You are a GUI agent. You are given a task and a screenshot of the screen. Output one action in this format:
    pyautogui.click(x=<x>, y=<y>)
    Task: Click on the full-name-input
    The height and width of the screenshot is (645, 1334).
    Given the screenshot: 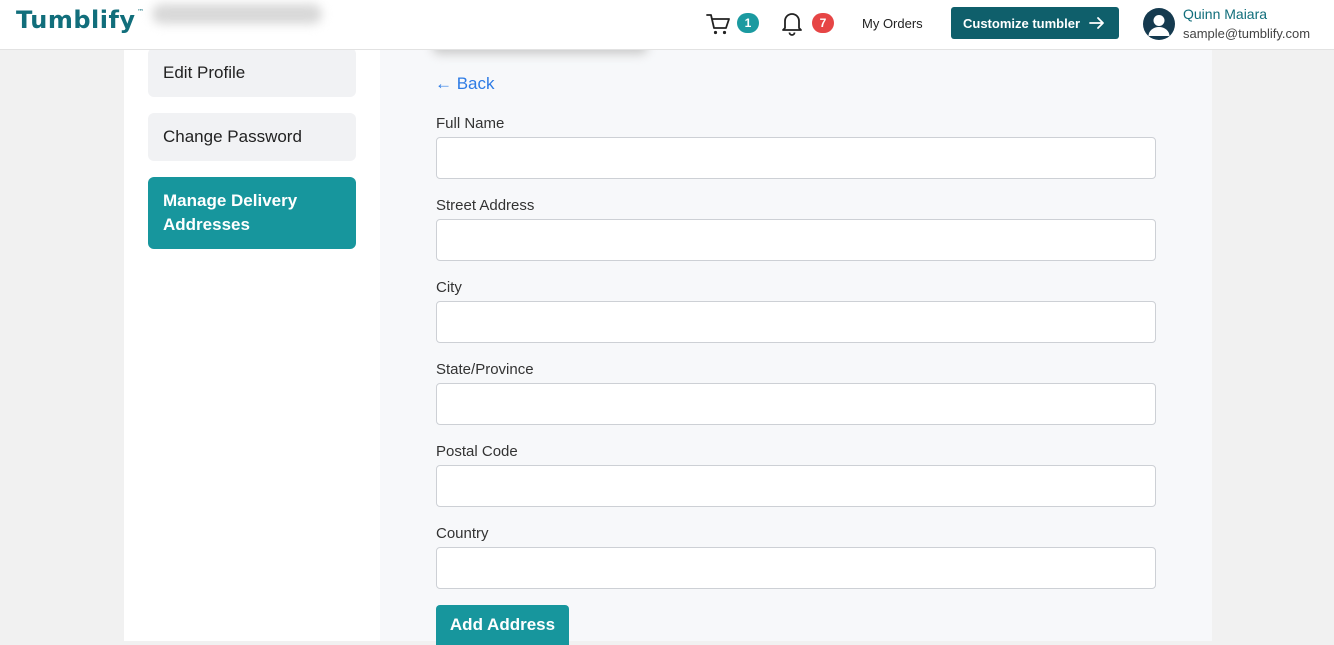 What is the action you would take?
    pyautogui.click(x=796, y=158)
    